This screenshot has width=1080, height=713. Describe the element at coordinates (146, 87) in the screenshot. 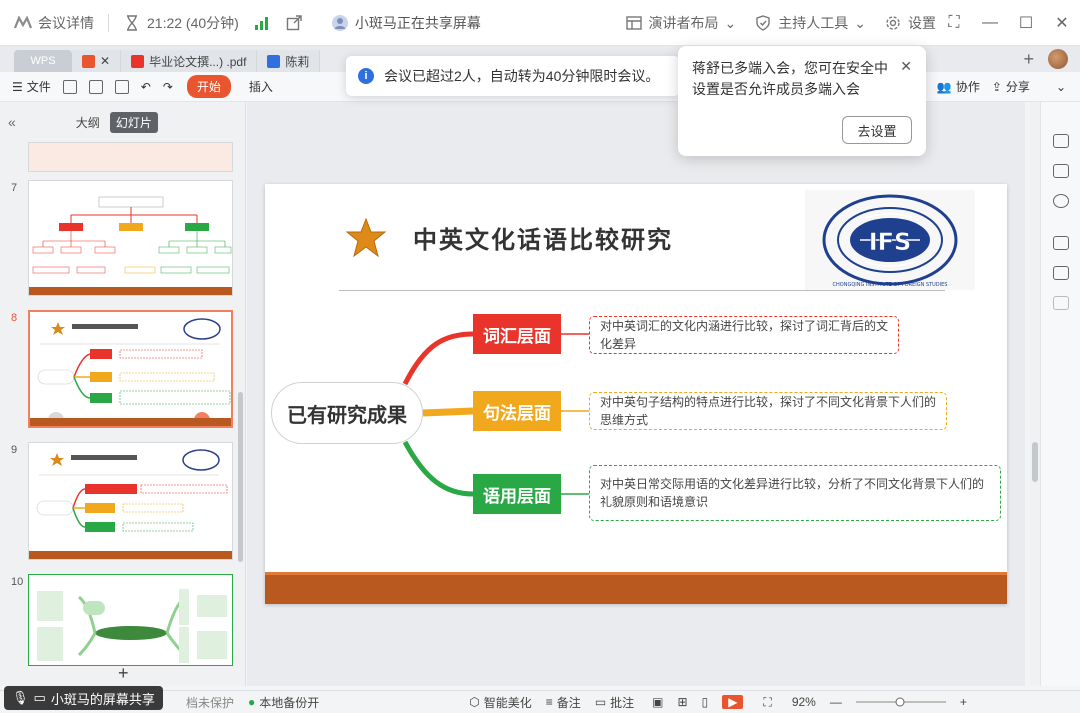

I see `undo-button: ↶` at that location.